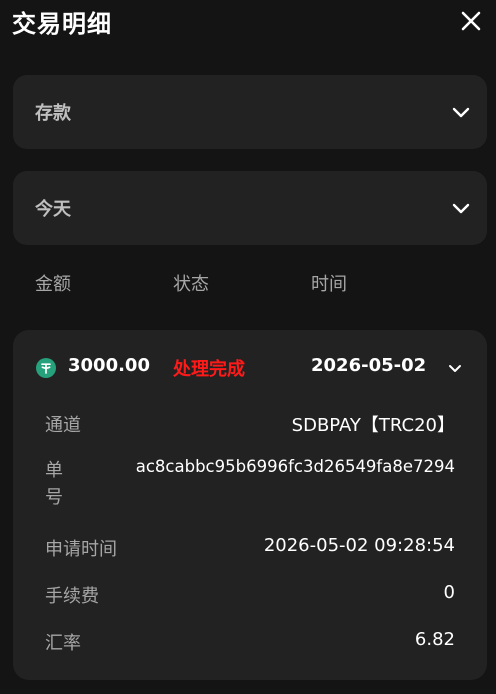 This screenshot has width=496, height=694. I want to click on detail-label: 单号, so click(54, 484).